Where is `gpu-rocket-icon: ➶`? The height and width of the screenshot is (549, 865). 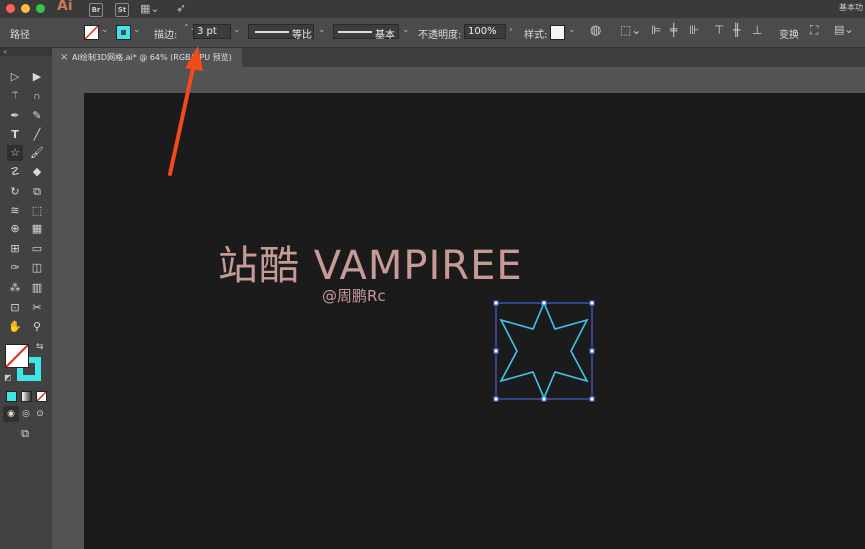 gpu-rocket-icon: ➶ is located at coordinates (181, 8).